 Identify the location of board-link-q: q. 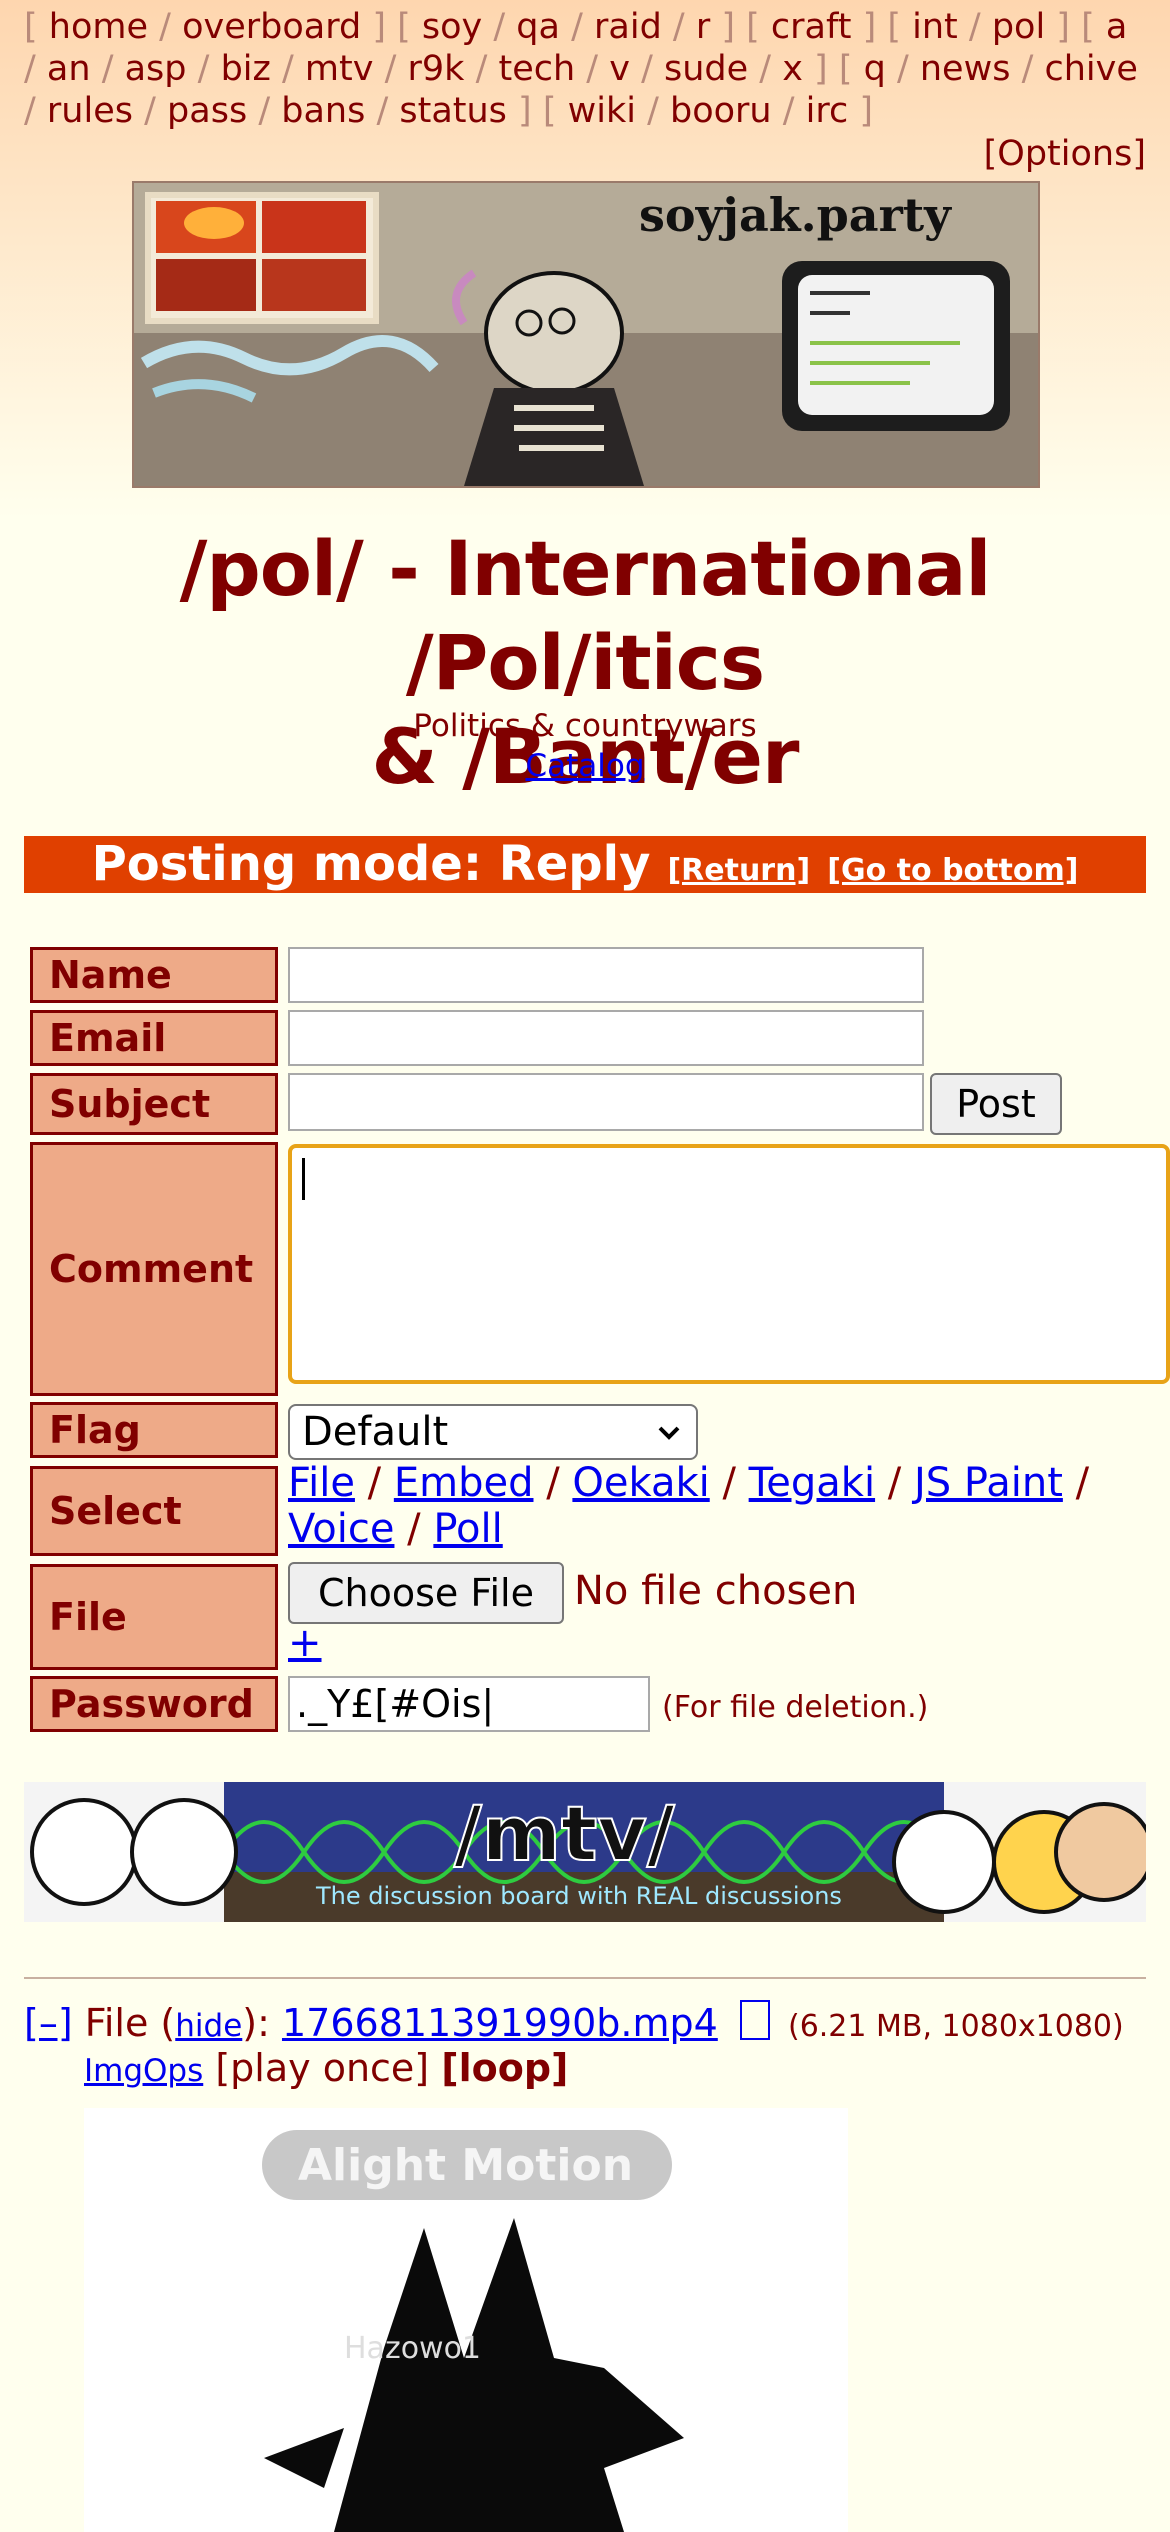
(875, 69).